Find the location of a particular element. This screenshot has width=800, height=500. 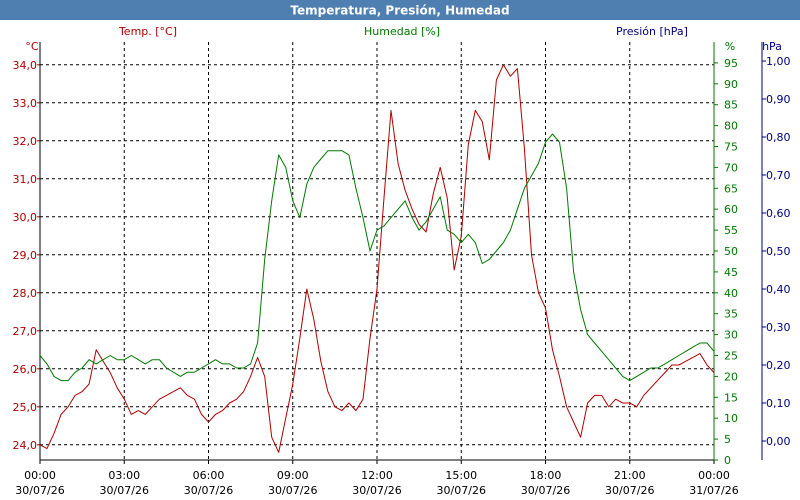

humidity-tick-label: 70 is located at coordinates (731, 167).